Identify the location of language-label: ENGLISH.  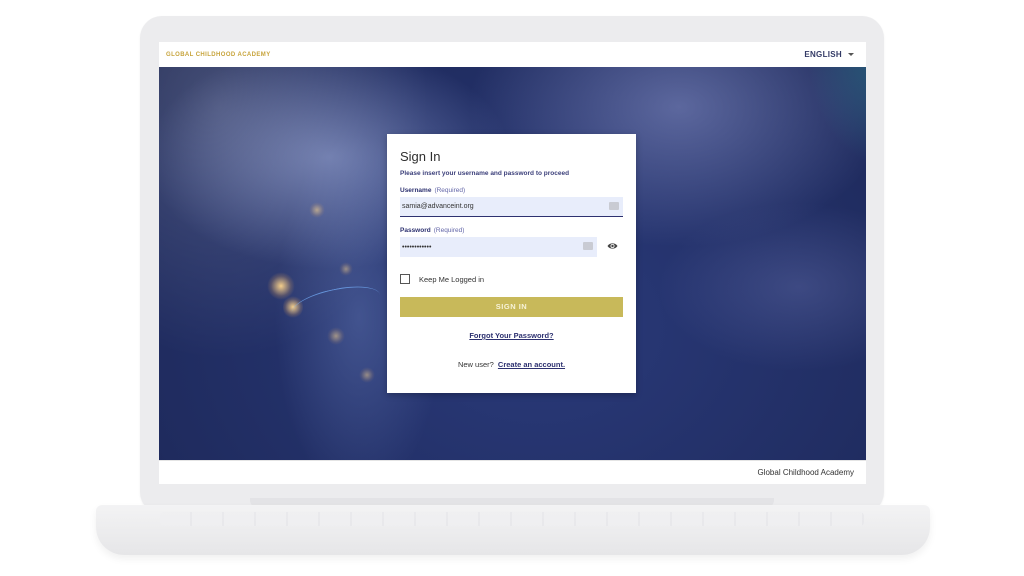
(823, 54).